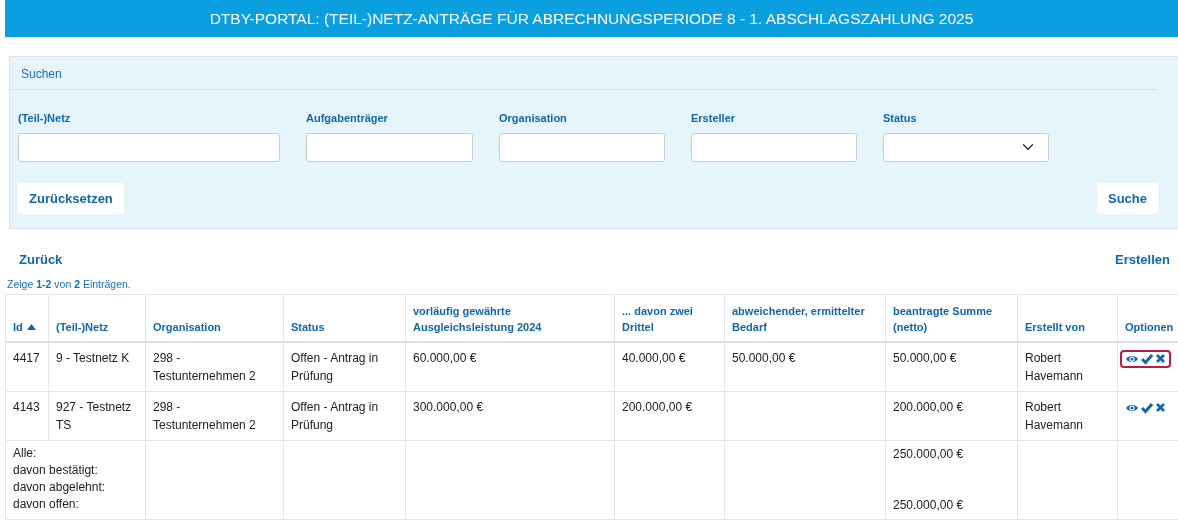 The height and width of the screenshot is (522, 1178). I want to click on column-header: (Teil-)Netz, so click(97, 318).